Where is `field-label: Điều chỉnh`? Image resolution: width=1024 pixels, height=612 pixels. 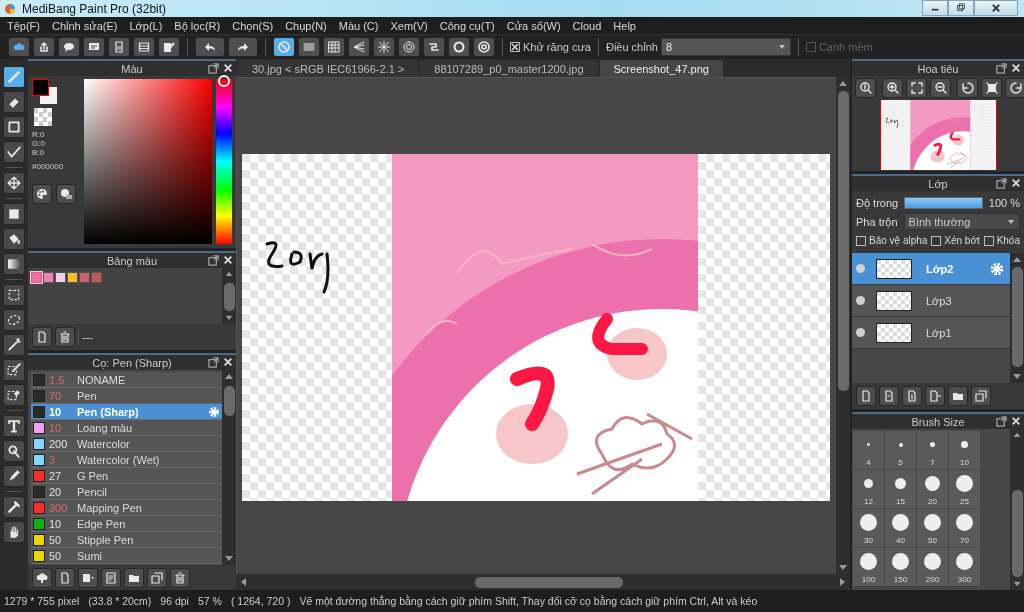
field-label: Điều chỉnh is located at coordinates (631, 47).